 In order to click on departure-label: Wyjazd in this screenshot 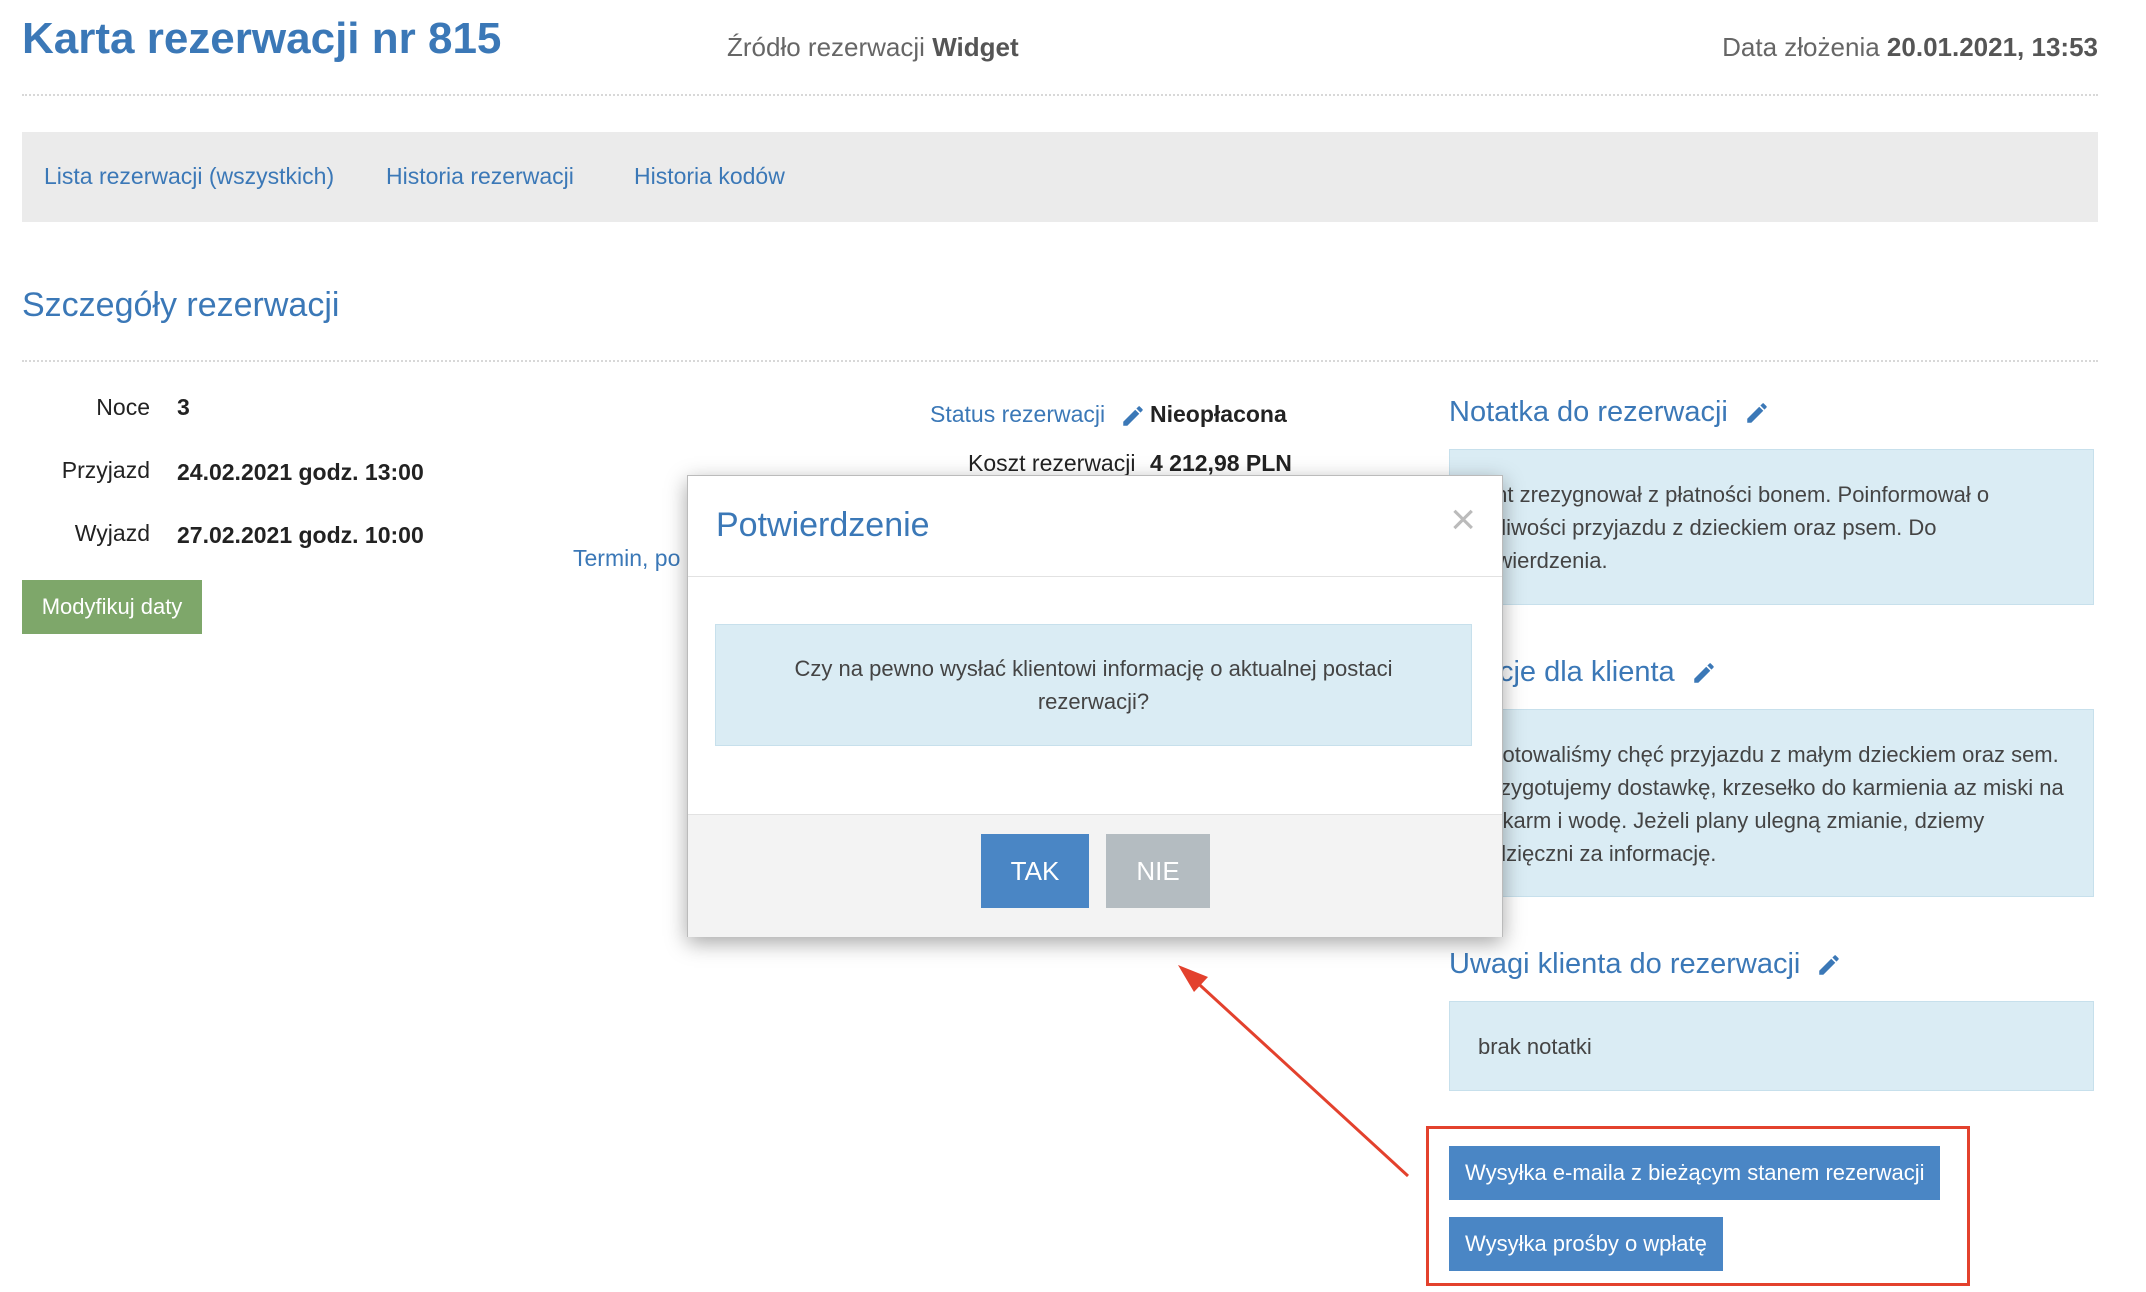, I will do `click(112, 533)`.